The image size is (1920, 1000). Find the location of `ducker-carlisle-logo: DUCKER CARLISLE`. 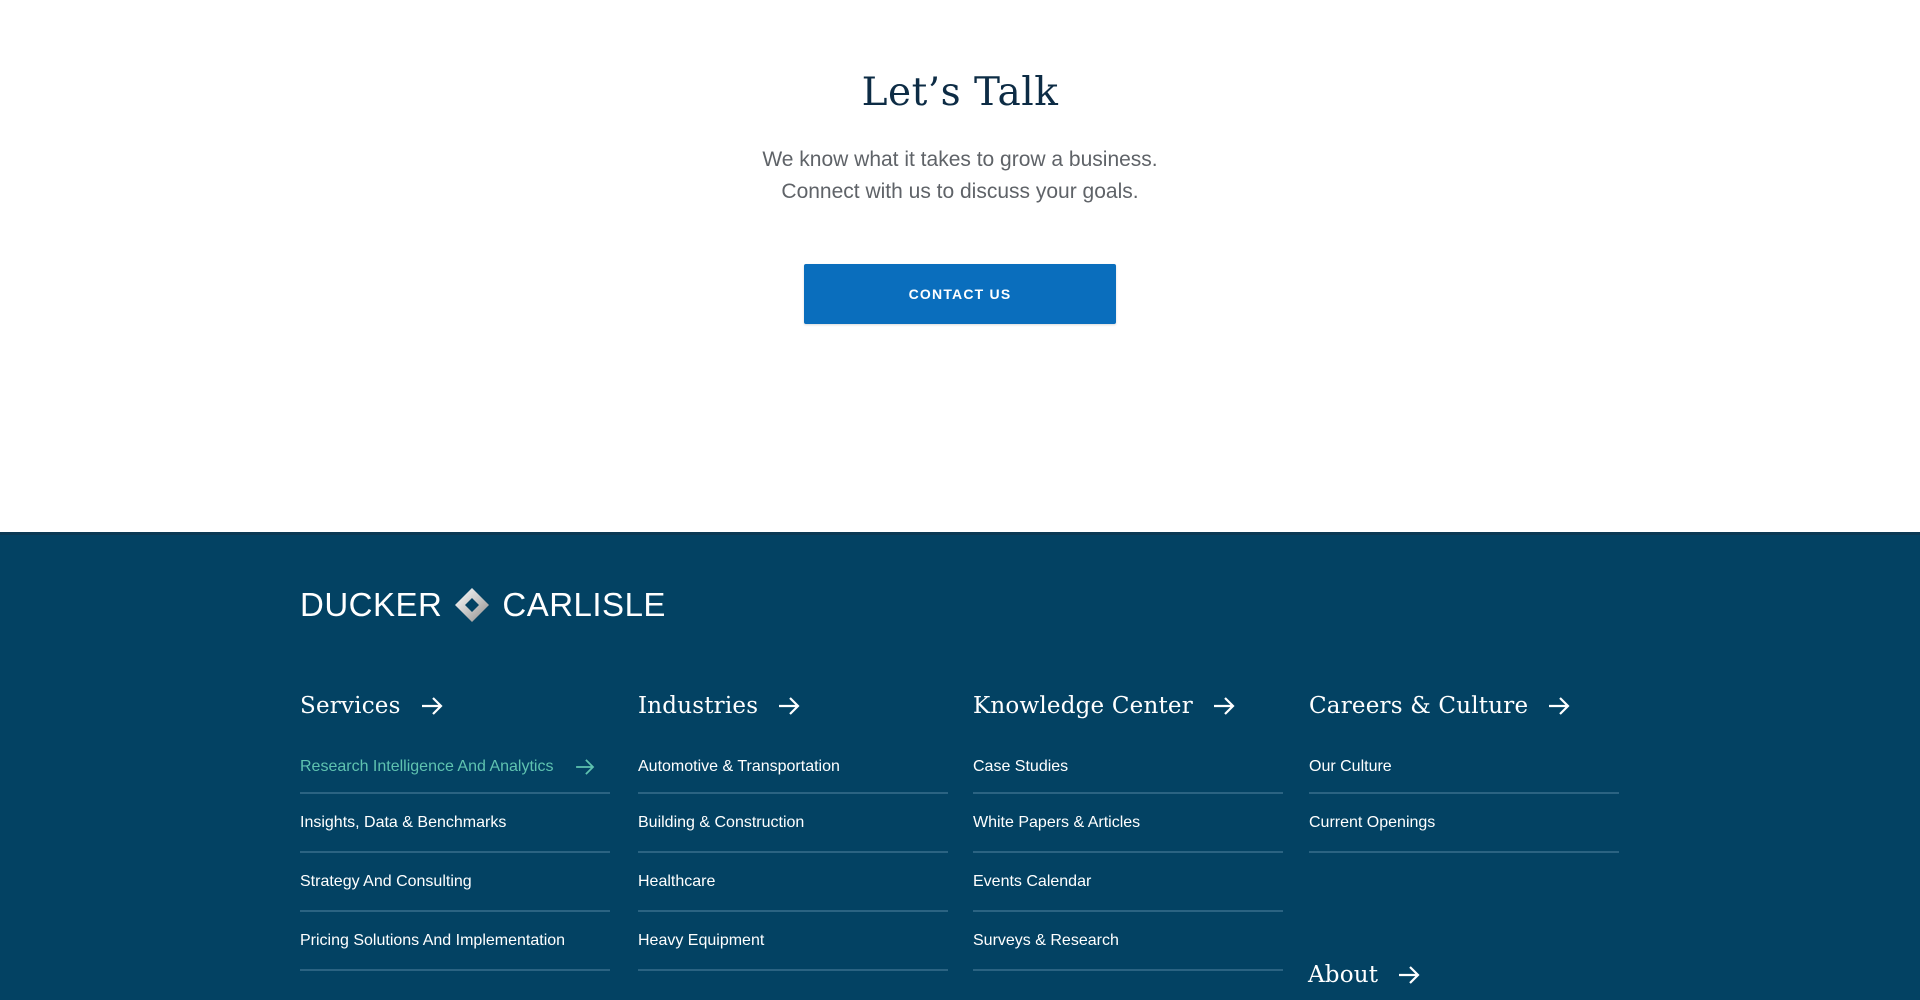

ducker-carlisle-logo: DUCKER CARLISLE is located at coordinates (483, 605).